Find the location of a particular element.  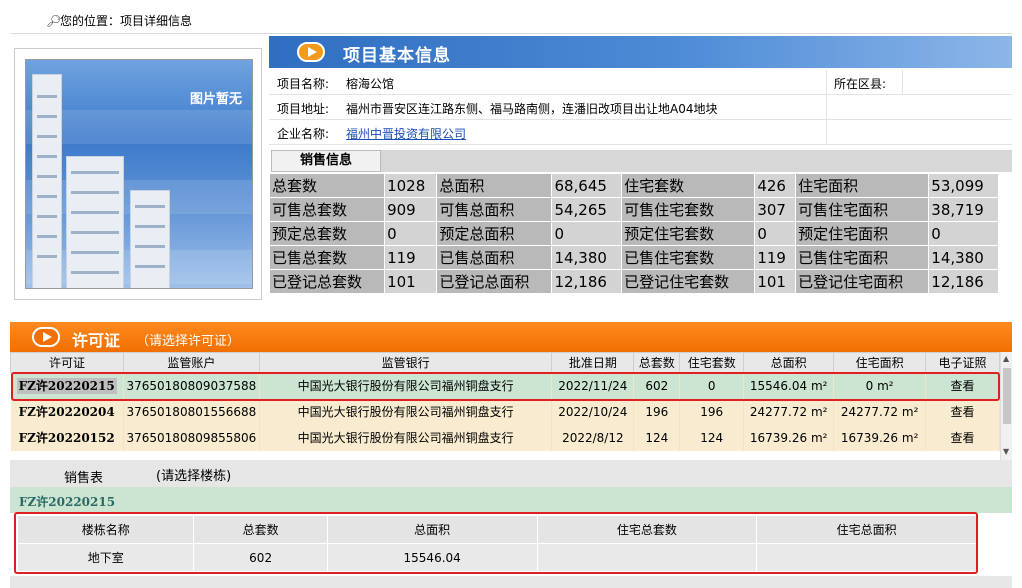

sales-info-row: 已售总套数 119 已售总面积 14,380 已售住宅套数 119 已售住宅面积 14,380 is located at coordinates (633, 257).